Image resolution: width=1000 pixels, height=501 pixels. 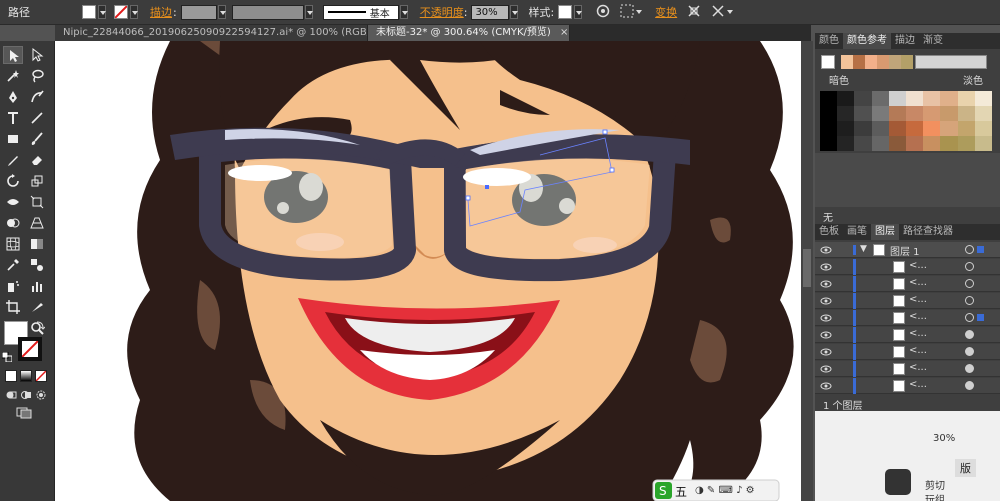 I want to click on column-graph-tool-icon, so click(x=37, y=286).